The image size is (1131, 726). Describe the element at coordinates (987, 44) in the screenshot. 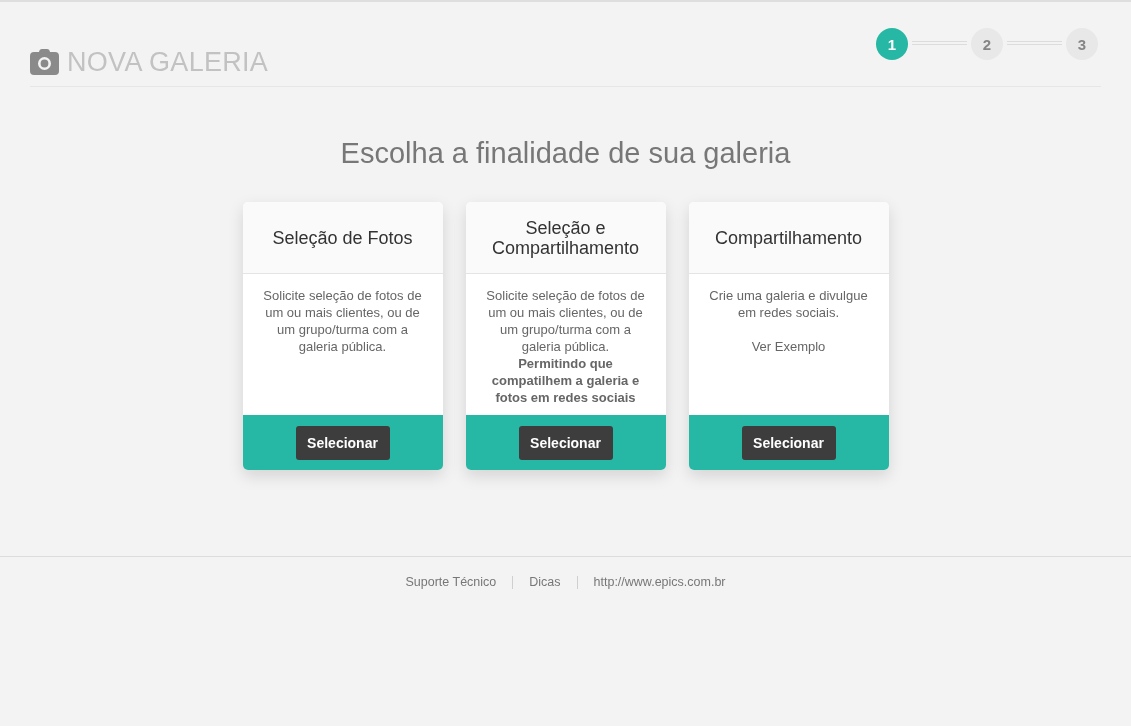

I see `step-indicator: 2` at that location.